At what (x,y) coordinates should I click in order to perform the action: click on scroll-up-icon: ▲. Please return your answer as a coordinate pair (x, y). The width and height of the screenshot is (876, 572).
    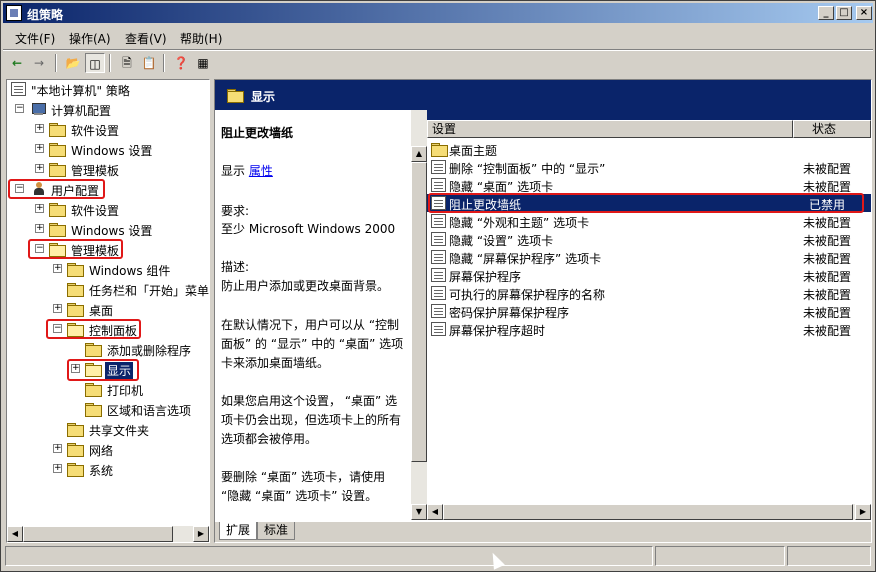
    Looking at the image, I should click on (419, 154).